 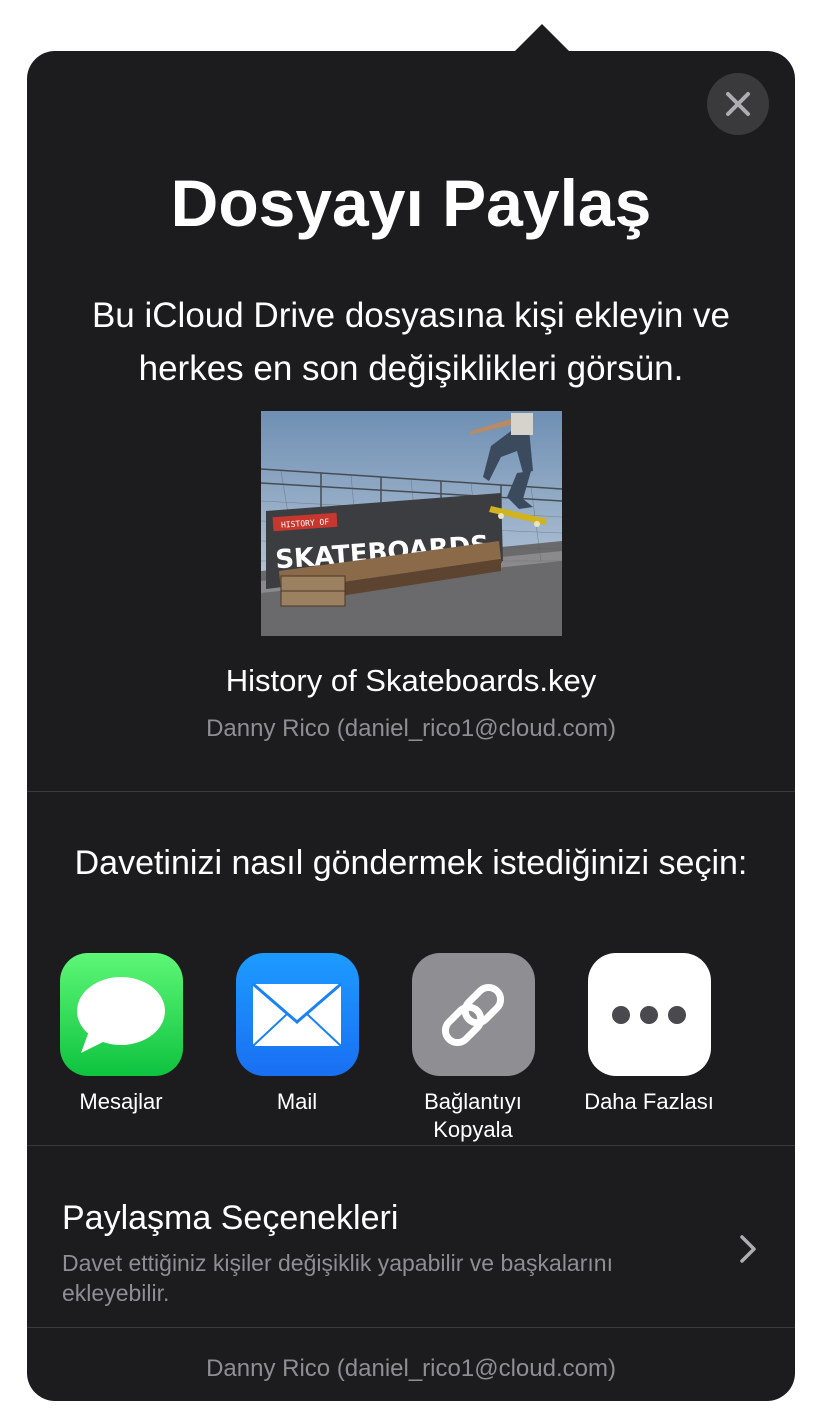 I want to click on close-button, so click(x=738, y=104).